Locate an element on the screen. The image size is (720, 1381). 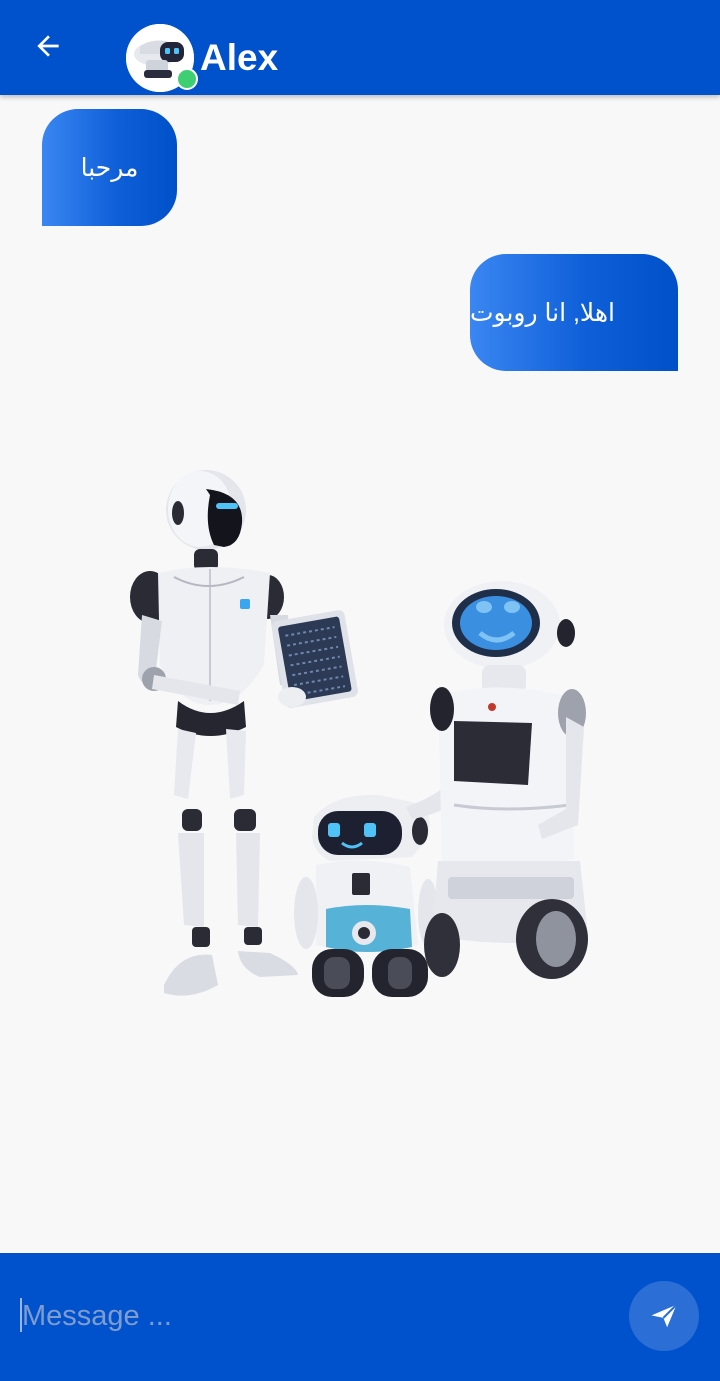
message-bubble-incoming: مرحبا is located at coordinates (109, 167).